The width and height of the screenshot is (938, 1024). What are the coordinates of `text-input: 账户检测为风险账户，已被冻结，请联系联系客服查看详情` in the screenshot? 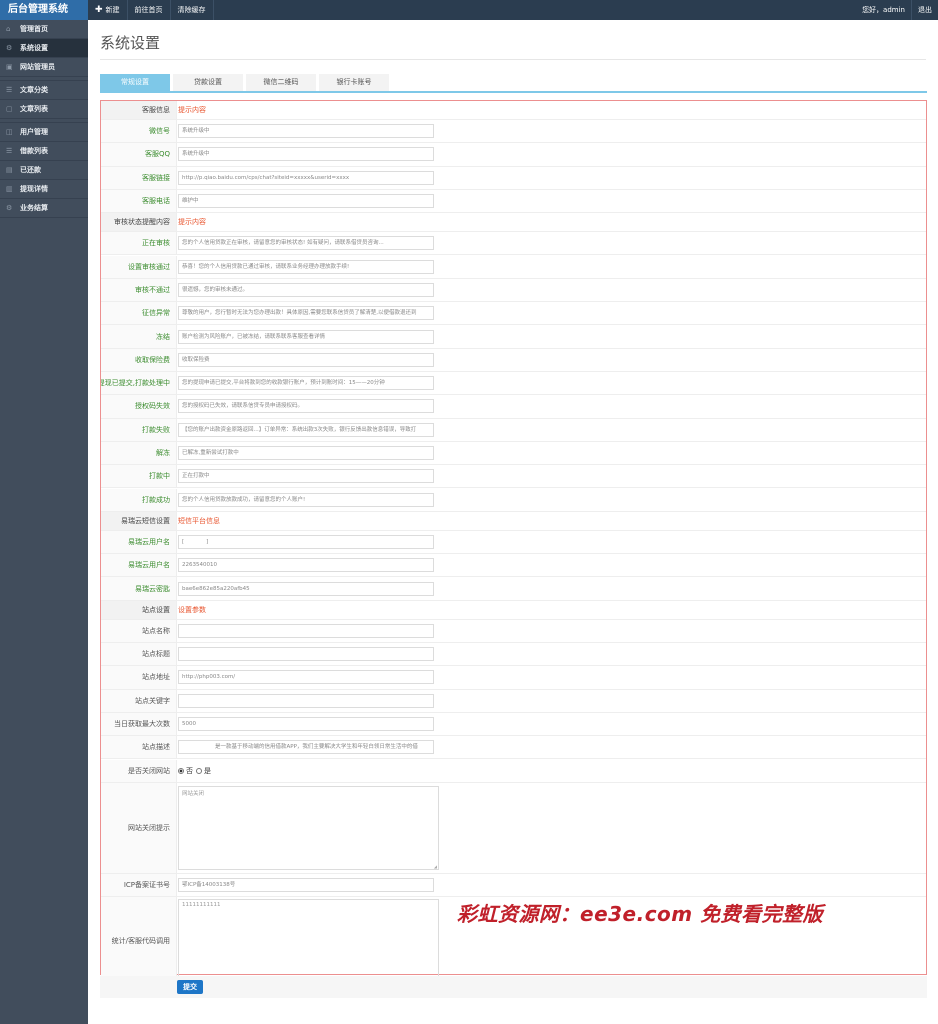 It's located at (306, 336).